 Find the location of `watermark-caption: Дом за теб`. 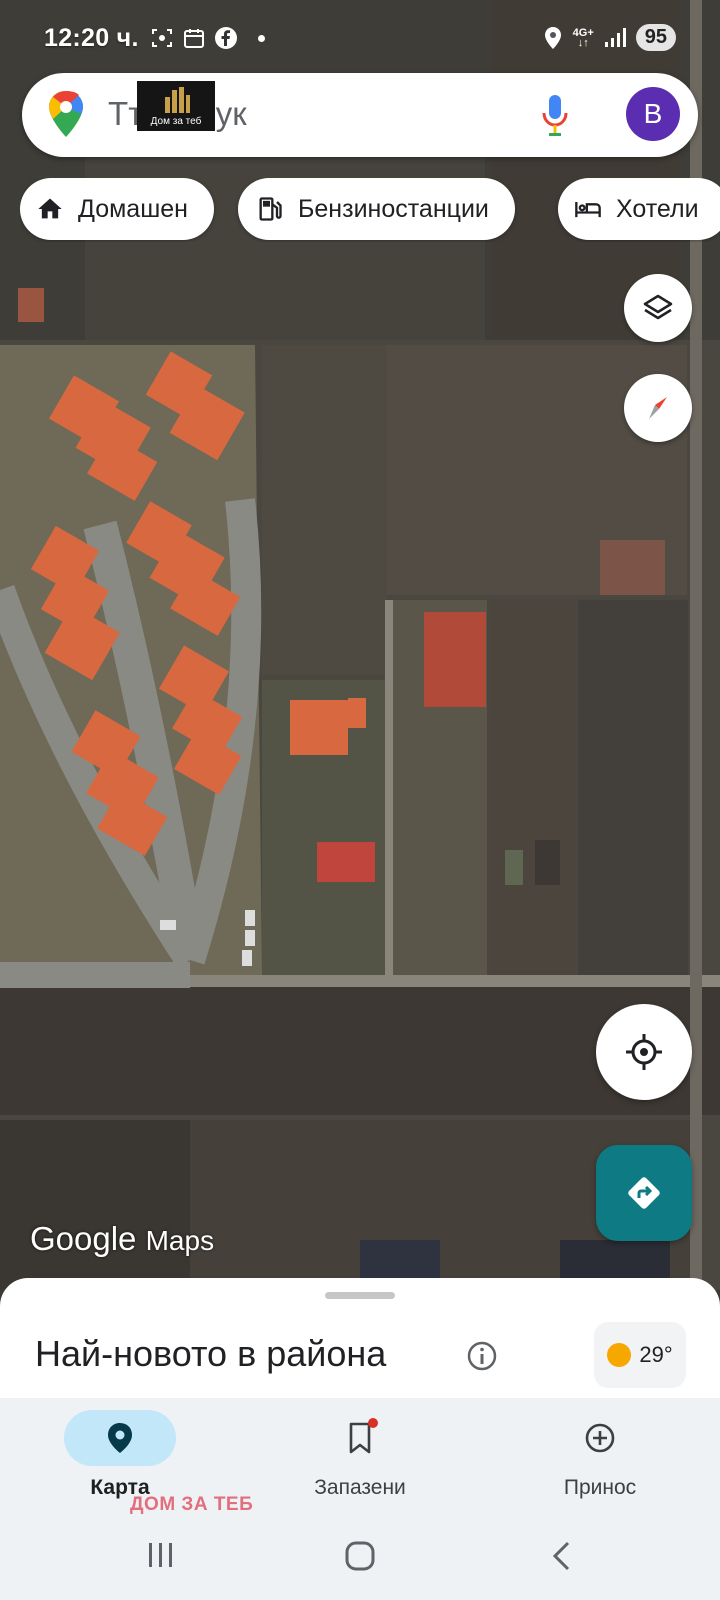

watermark-caption: Дом за теб is located at coordinates (176, 121).